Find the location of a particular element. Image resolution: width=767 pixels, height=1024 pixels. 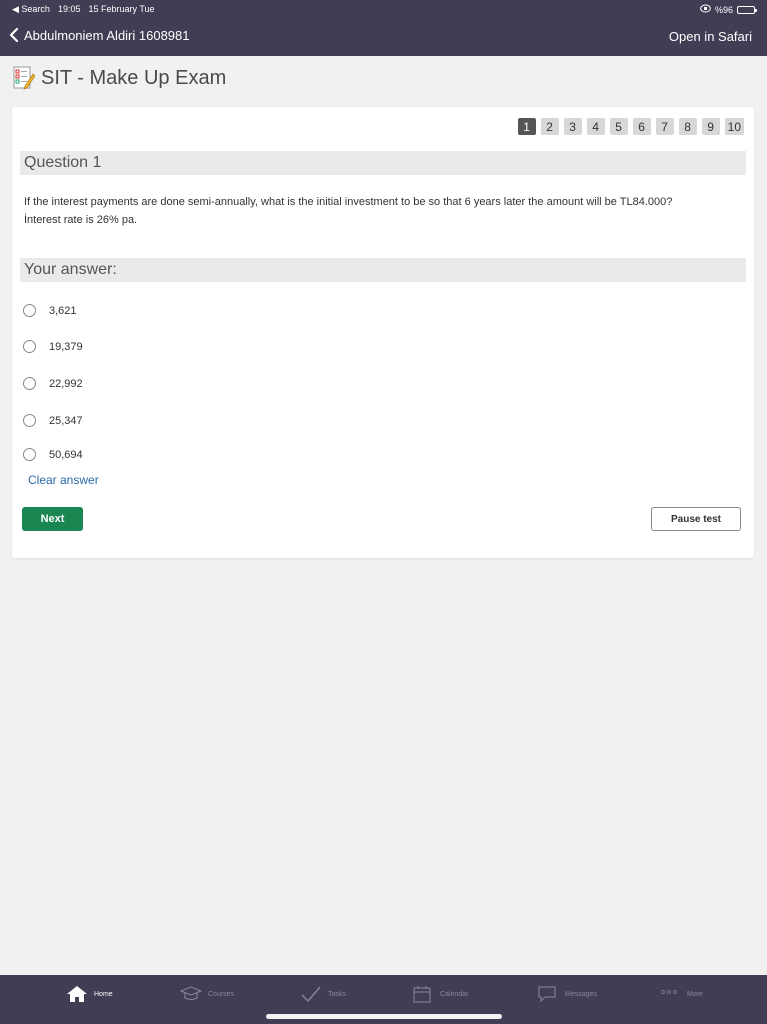

chevron-left-icon is located at coordinates (14, 35).